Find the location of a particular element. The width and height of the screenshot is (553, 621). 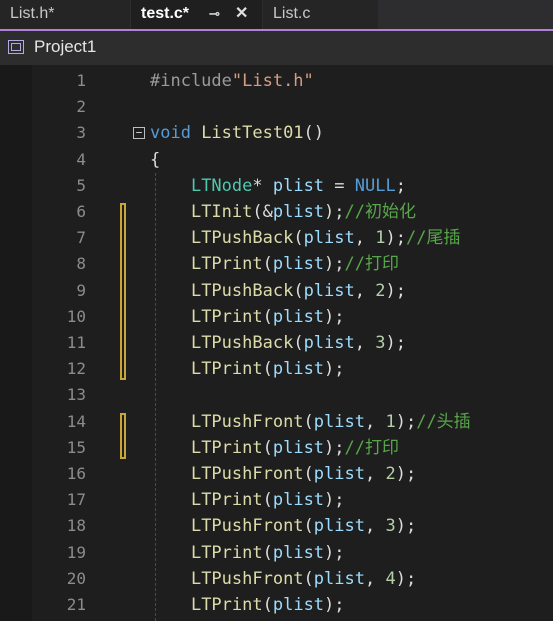

project-name: Project1 is located at coordinates (65, 47).